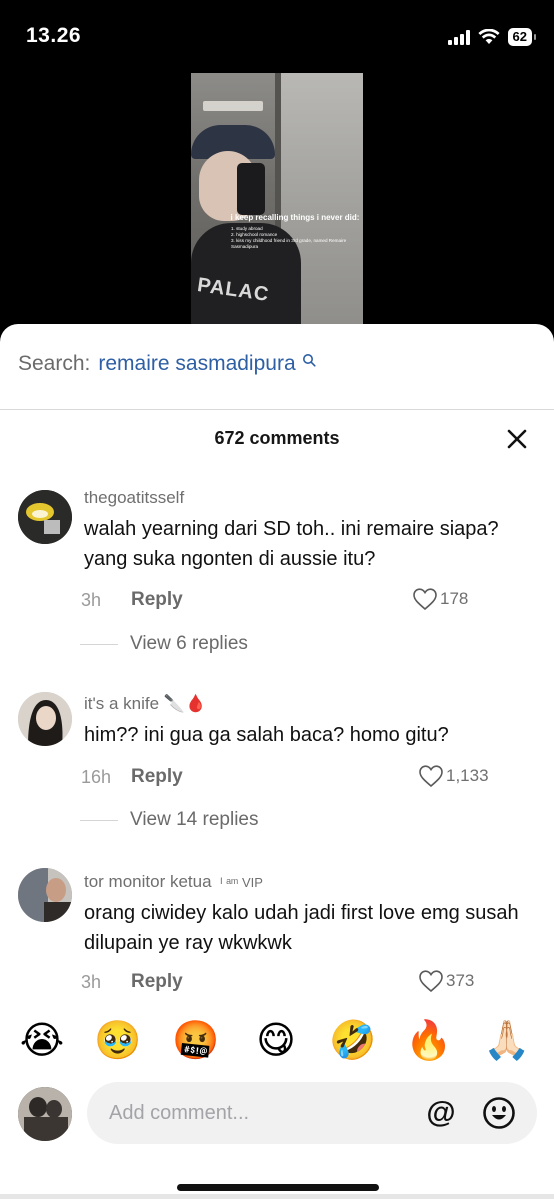 The image size is (554, 1199). I want to click on comment-username-text: tor monitor ketua, so click(148, 881).